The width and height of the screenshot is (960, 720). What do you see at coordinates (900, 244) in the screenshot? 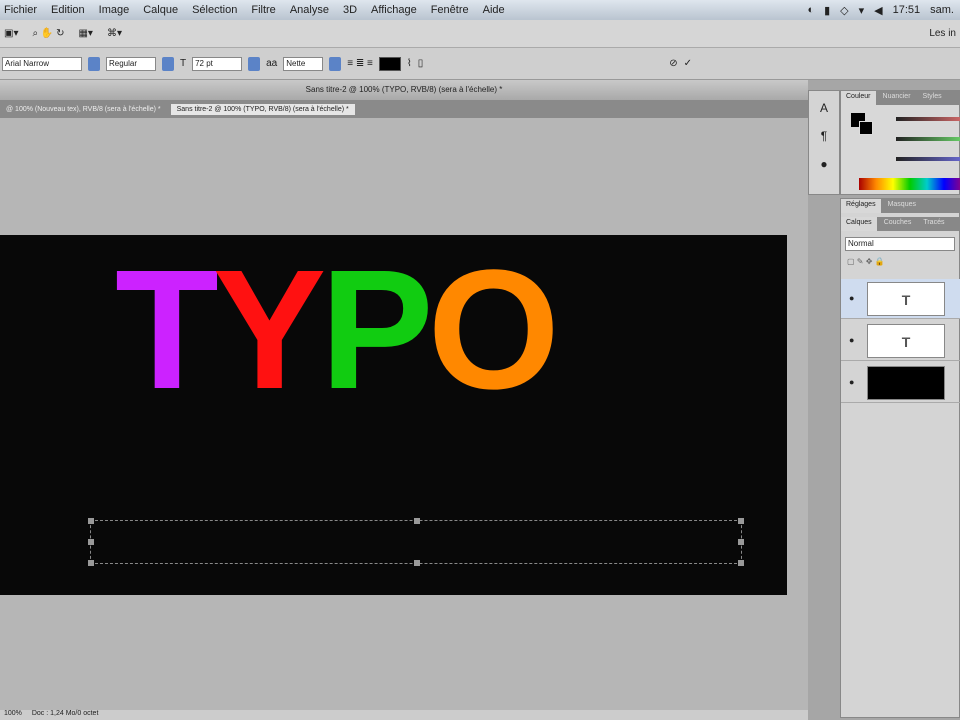
I see `blend-mode-select: Normal` at bounding box center [900, 244].